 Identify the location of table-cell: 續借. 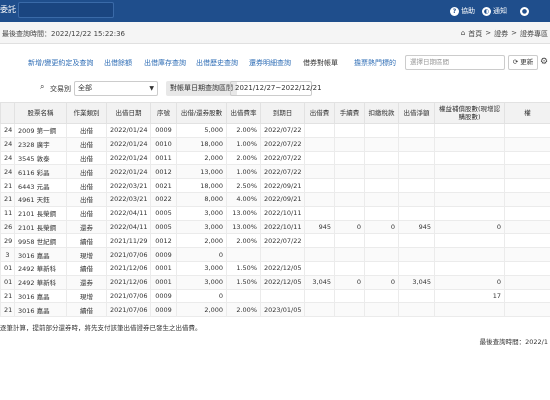
(86, 241).